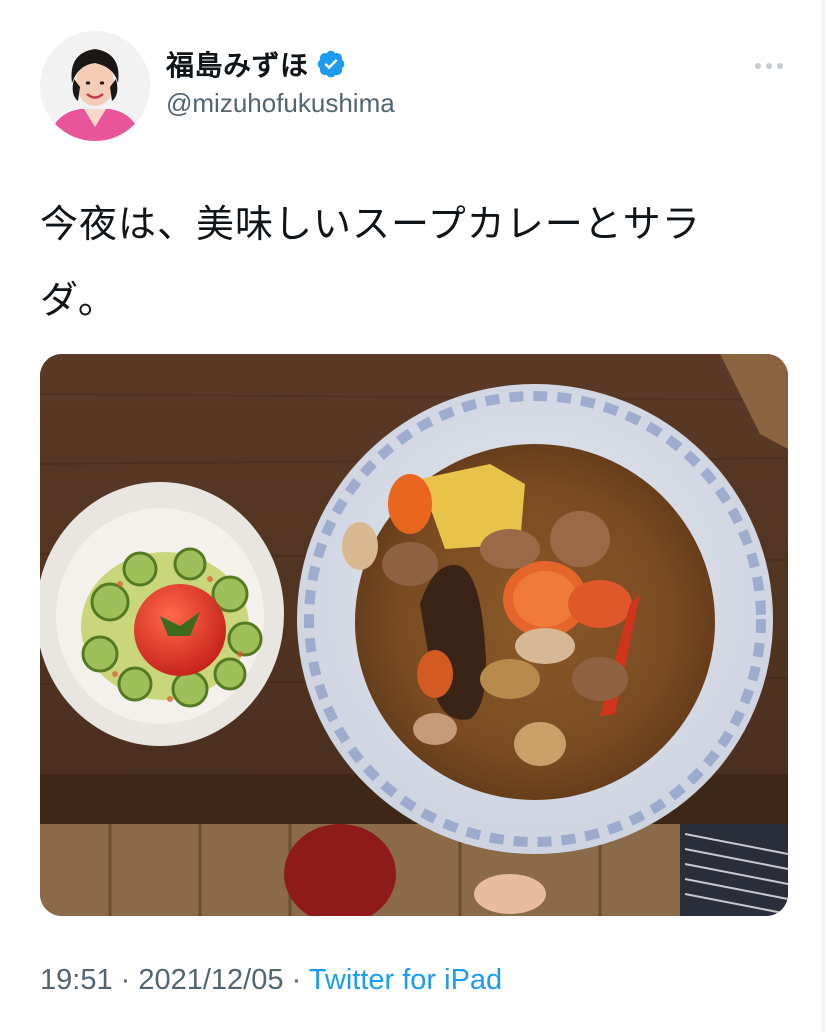 Image resolution: width=827 pixels, height=1032 pixels. I want to click on tweet-meta: 19:51 · 2021/12/05 · Twitter for iPad, so click(271, 980).